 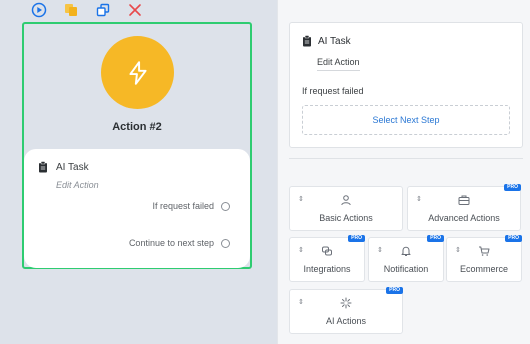 I want to click on tile-integrations: ⇕ PRO Integrations, so click(x=327, y=258).